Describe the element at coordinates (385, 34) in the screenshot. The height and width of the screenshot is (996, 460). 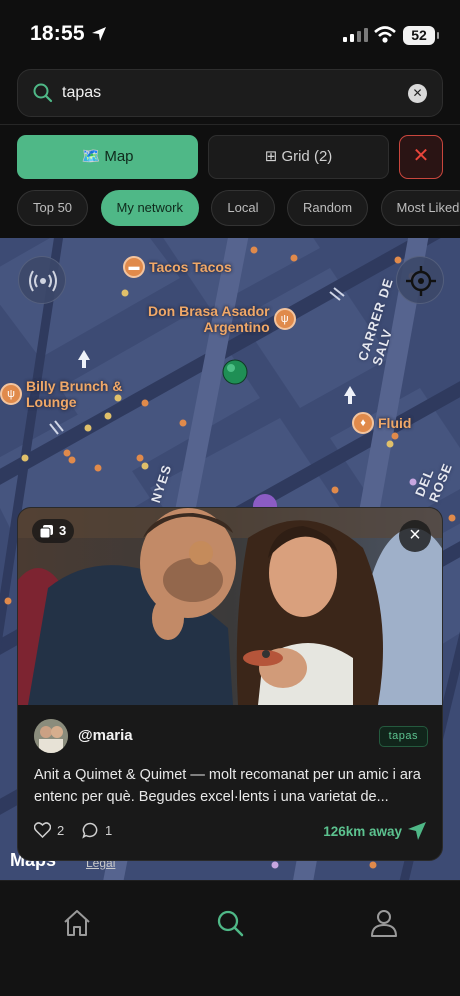
I see `wifi-icon` at that location.